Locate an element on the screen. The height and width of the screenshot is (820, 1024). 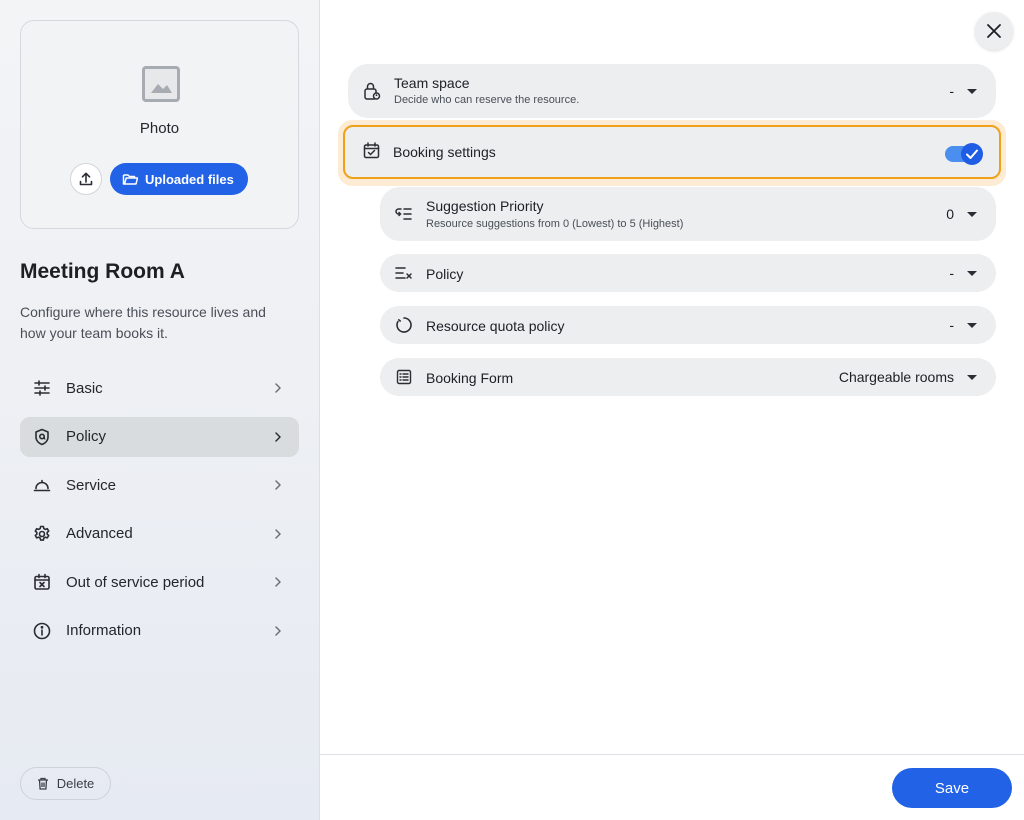
info-icon is located at coordinates (42, 631).